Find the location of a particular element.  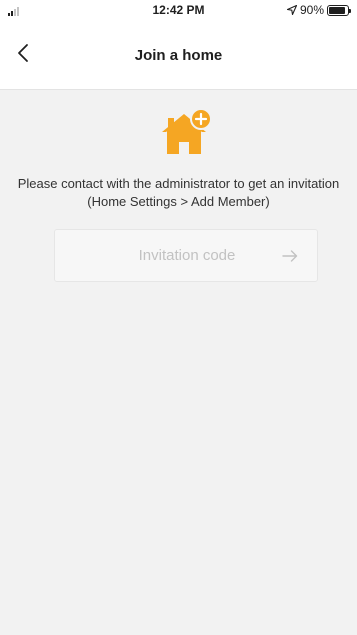

battery-icon is located at coordinates (339, 10).